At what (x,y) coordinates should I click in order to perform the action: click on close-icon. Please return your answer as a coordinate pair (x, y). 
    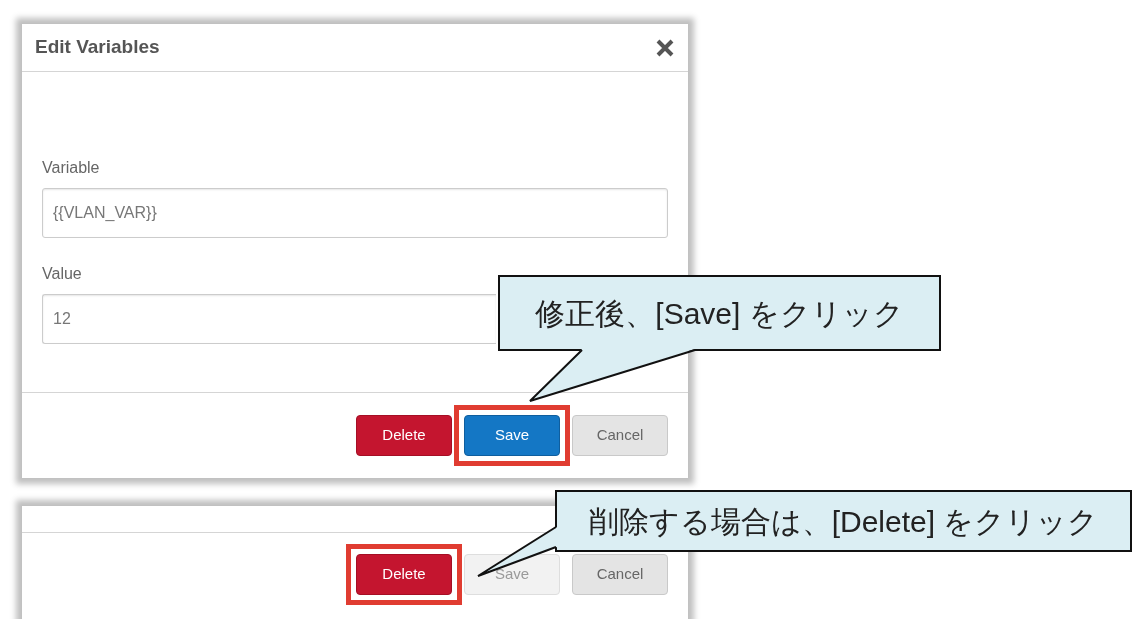
    Looking at the image, I should click on (665, 47).